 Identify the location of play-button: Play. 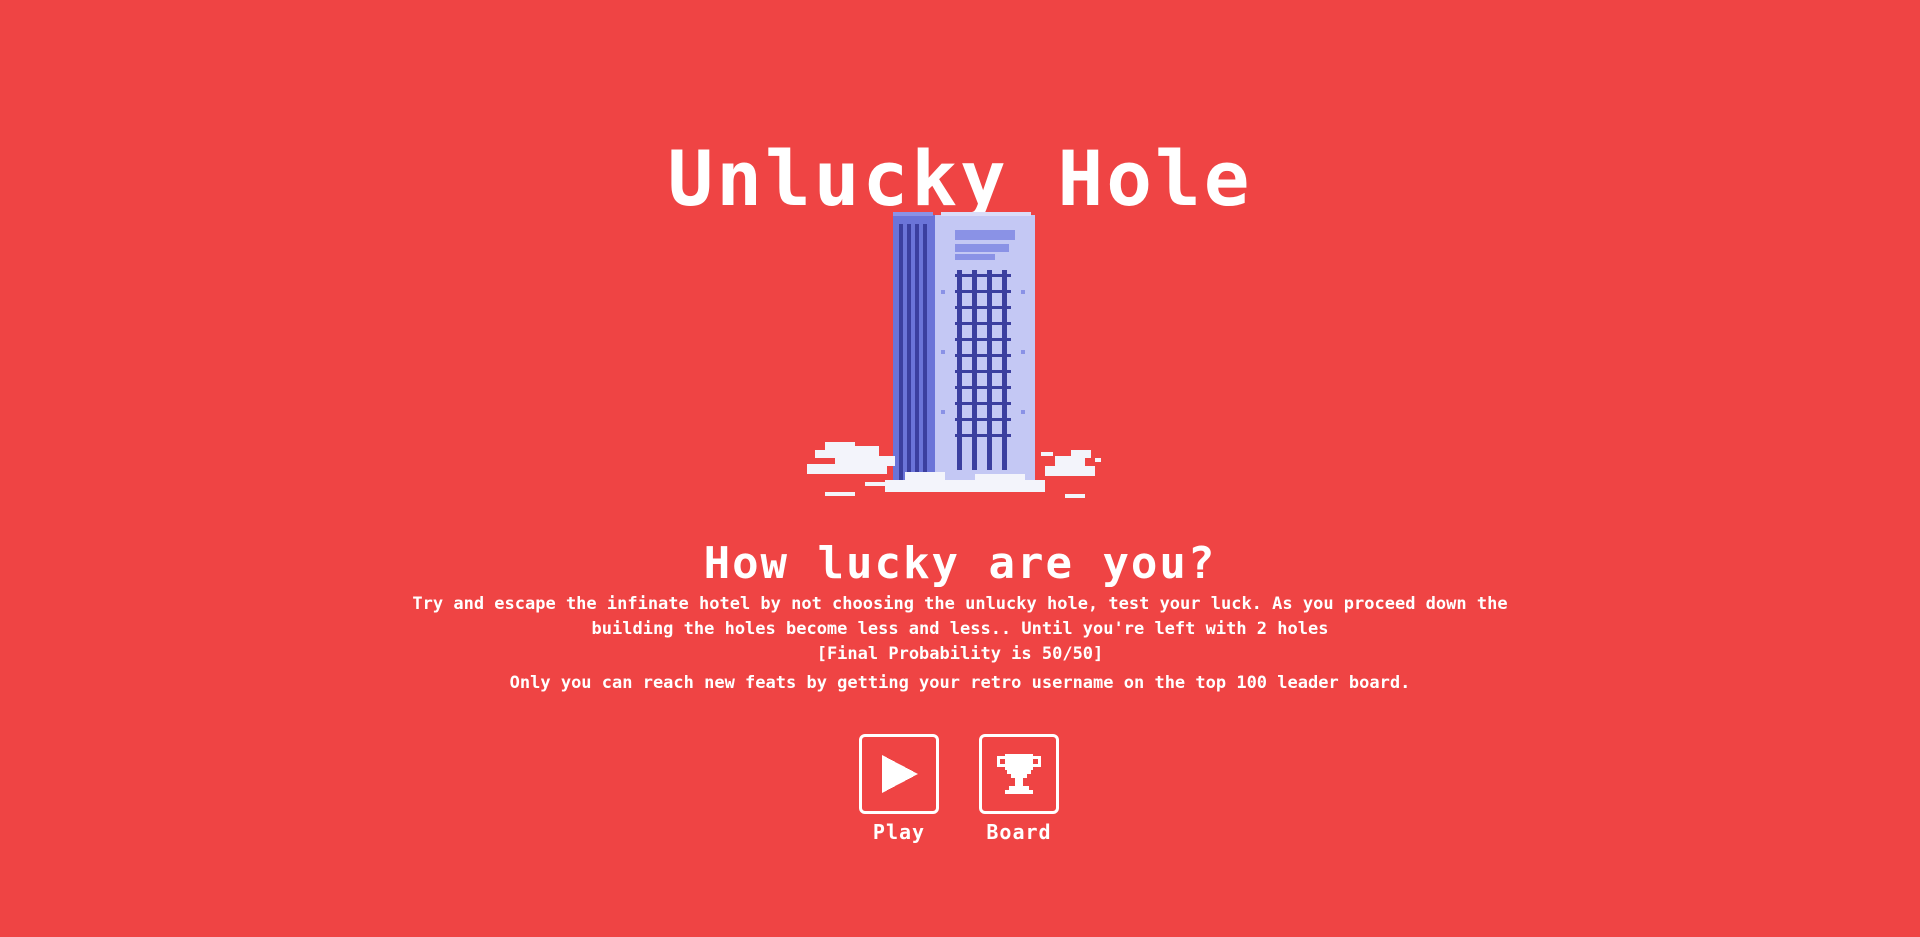
(899, 789).